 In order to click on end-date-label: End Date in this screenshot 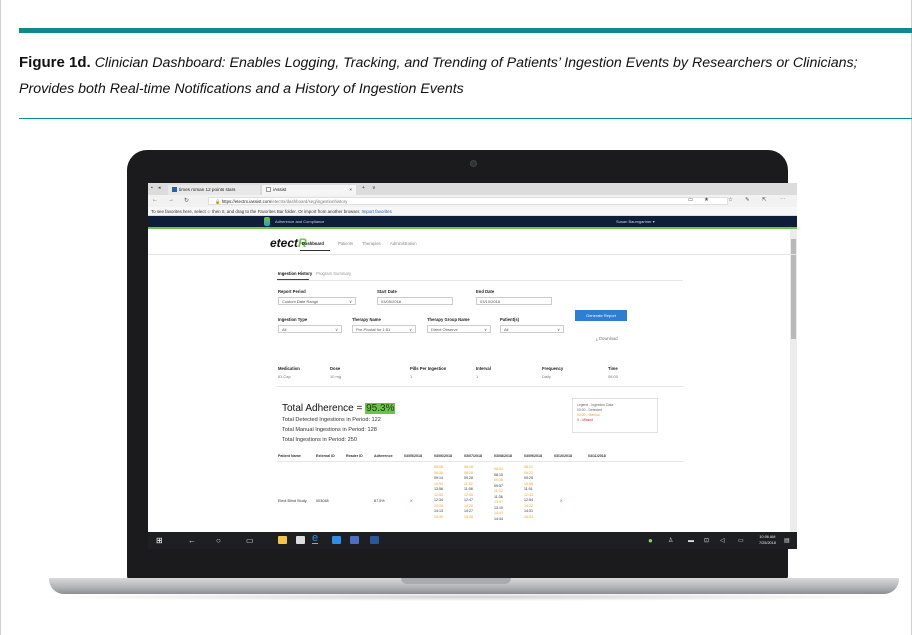, I will do `click(485, 291)`.